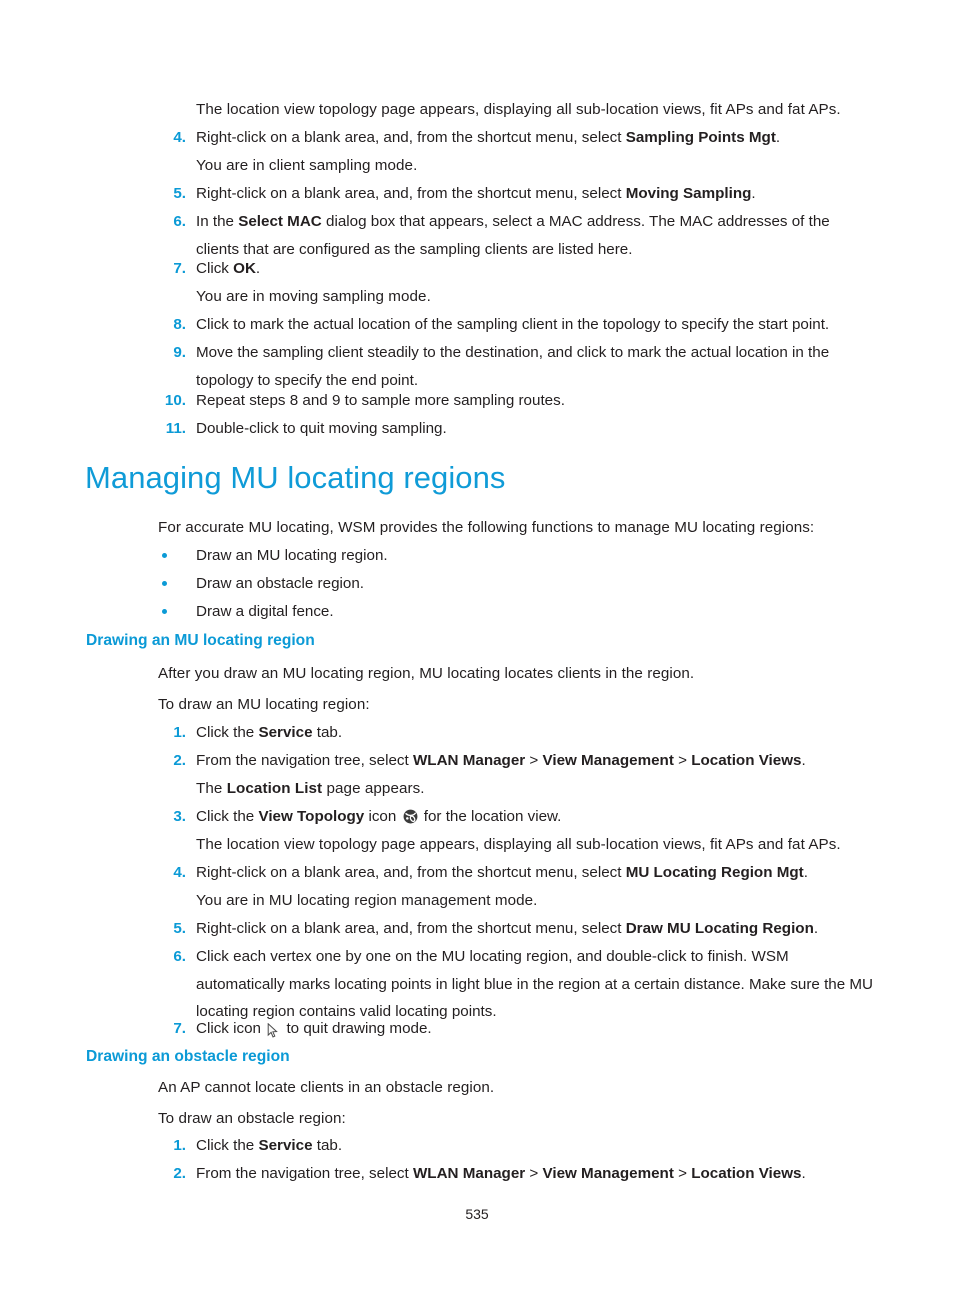 The height and width of the screenshot is (1296, 954). What do you see at coordinates (280, 221) in the screenshot?
I see `ui-term: Select MAC` at bounding box center [280, 221].